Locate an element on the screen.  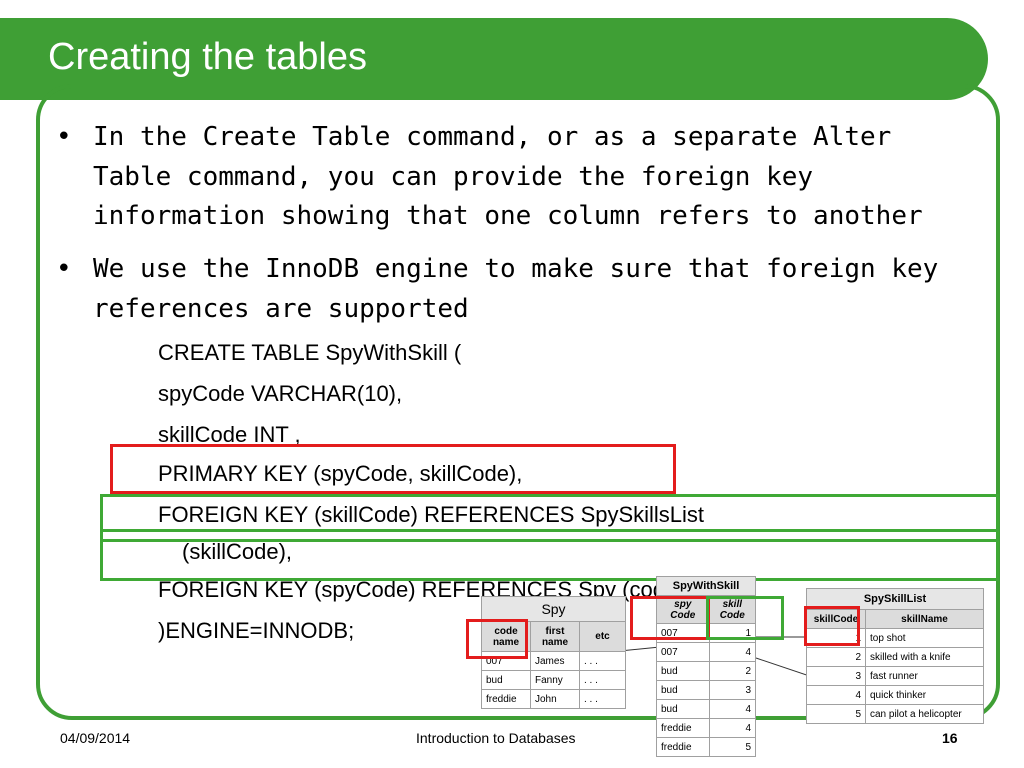
table-cell: fast runner is located at coordinates (924, 676).